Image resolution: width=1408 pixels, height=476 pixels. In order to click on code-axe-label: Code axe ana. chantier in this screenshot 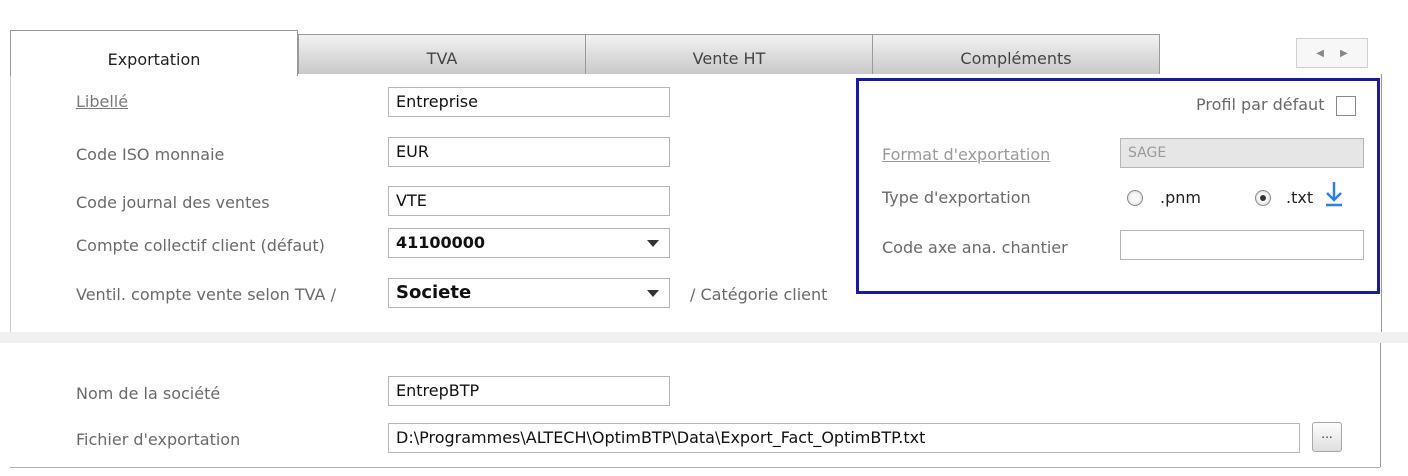, I will do `click(975, 247)`.